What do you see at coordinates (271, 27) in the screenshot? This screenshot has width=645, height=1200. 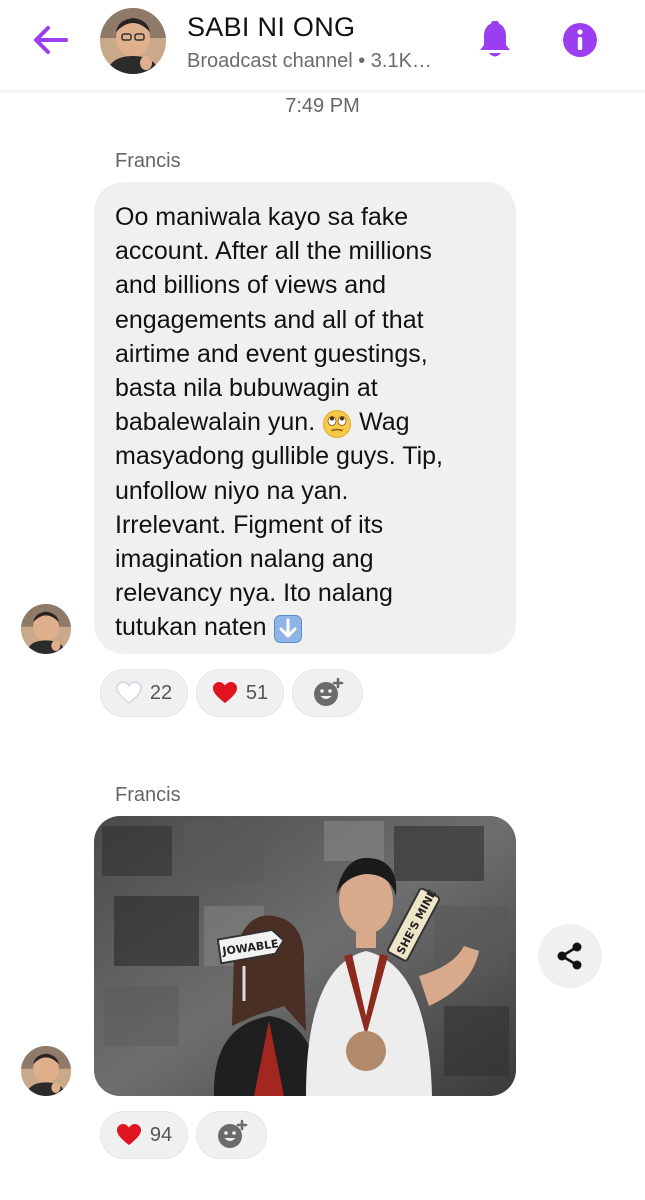 I see `channel-title: SABI NI ONG` at bounding box center [271, 27].